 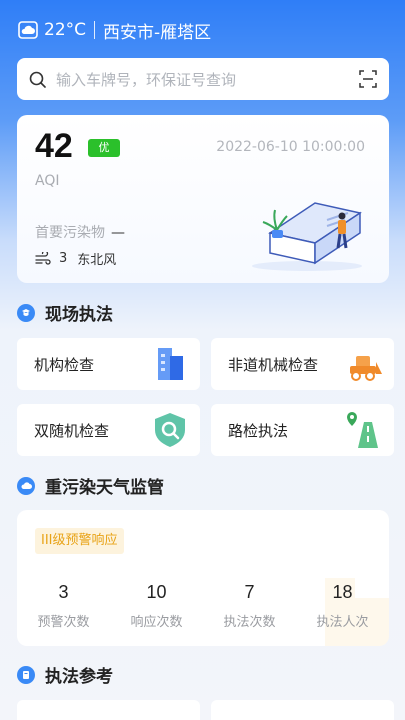 I want to click on bulldozer-icon, so click(x=366, y=368).